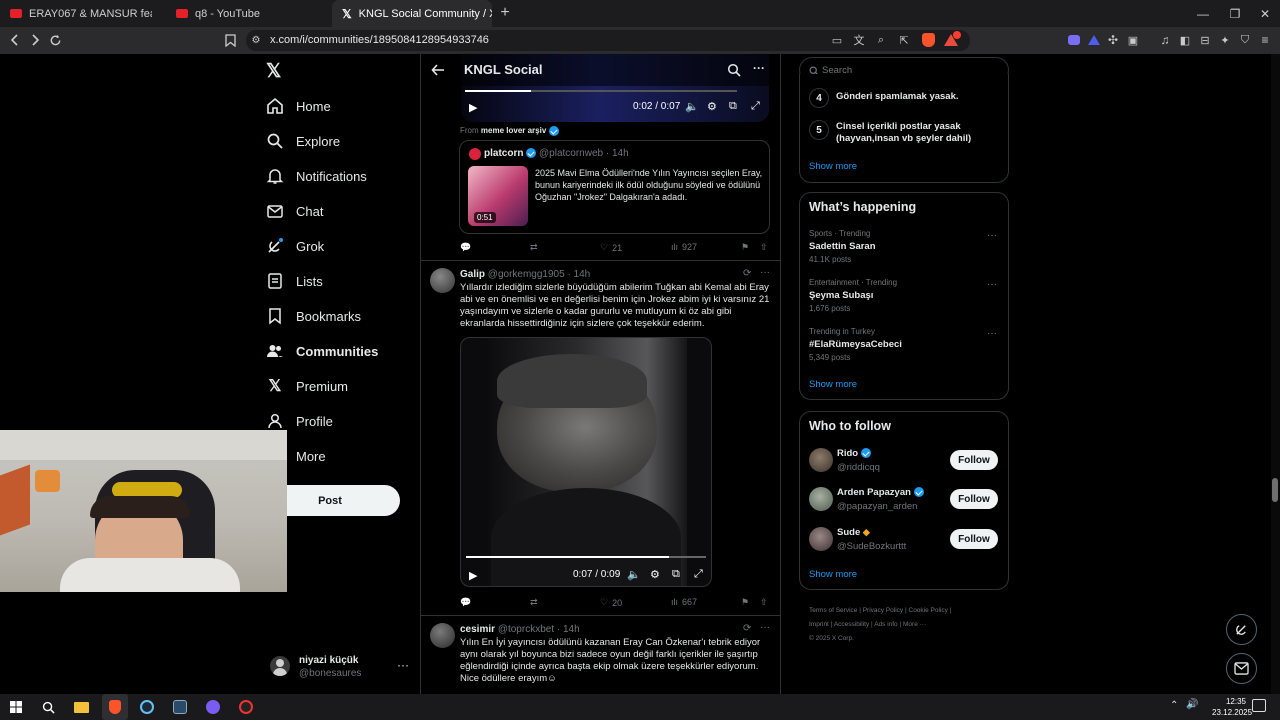  I want to click on sidebar-item-grok: Grok, so click(295, 246).